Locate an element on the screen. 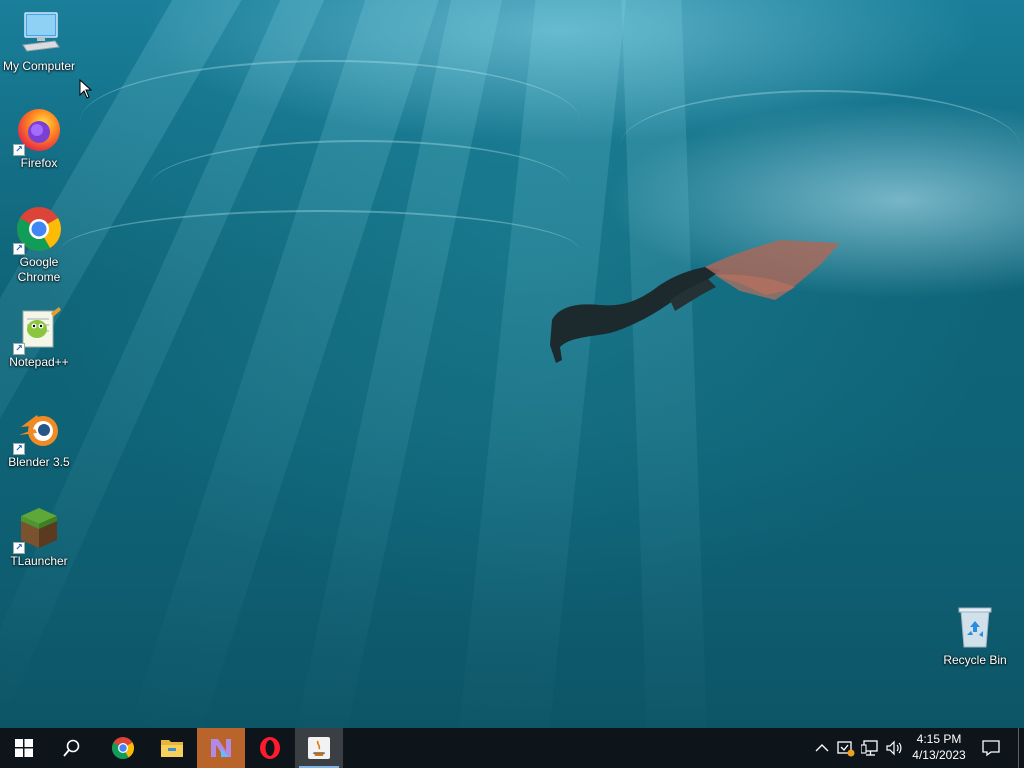 The height and width of the screenshot is (768, 1024). security-warning-icon is located at coordinates (846, 749).